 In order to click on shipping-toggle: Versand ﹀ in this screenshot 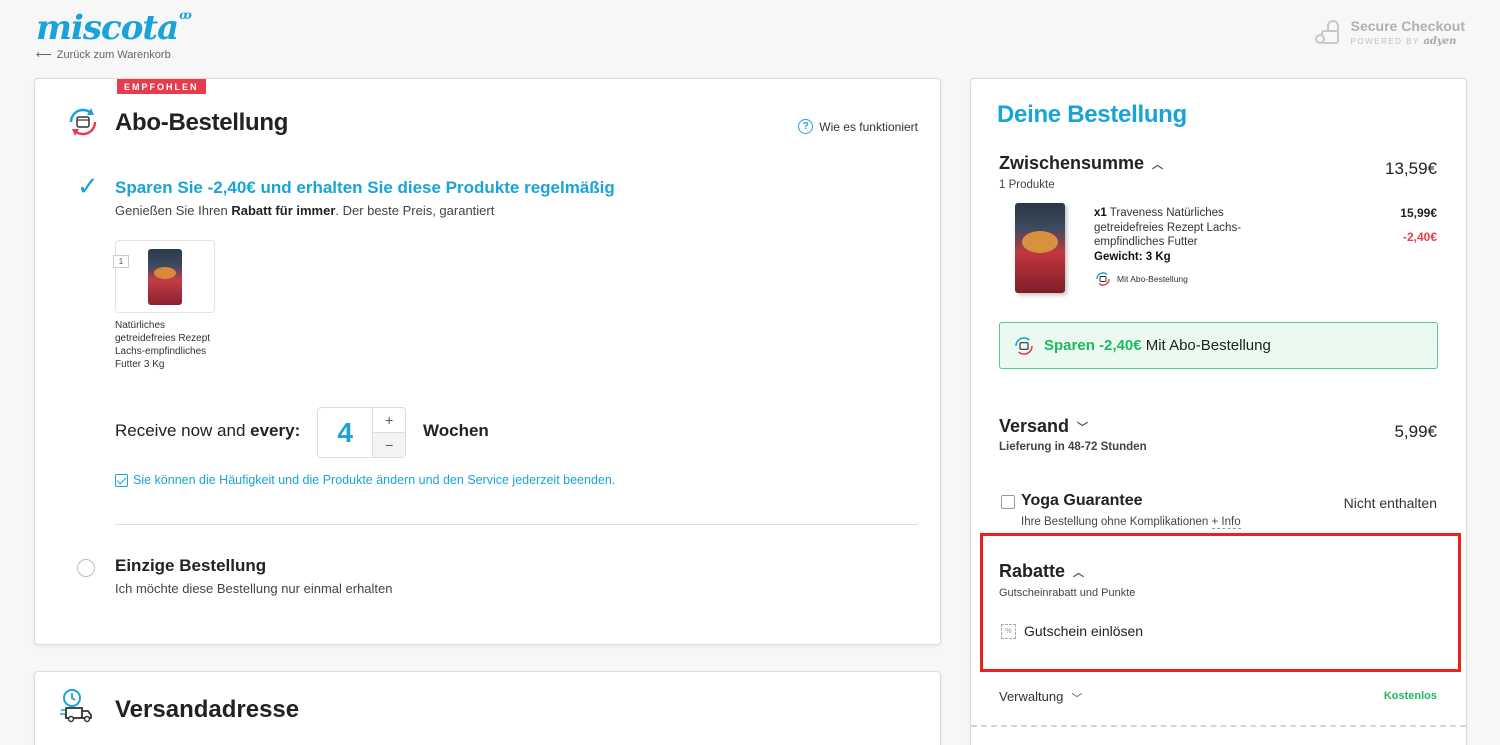, I will do `click(1043, 426)`.